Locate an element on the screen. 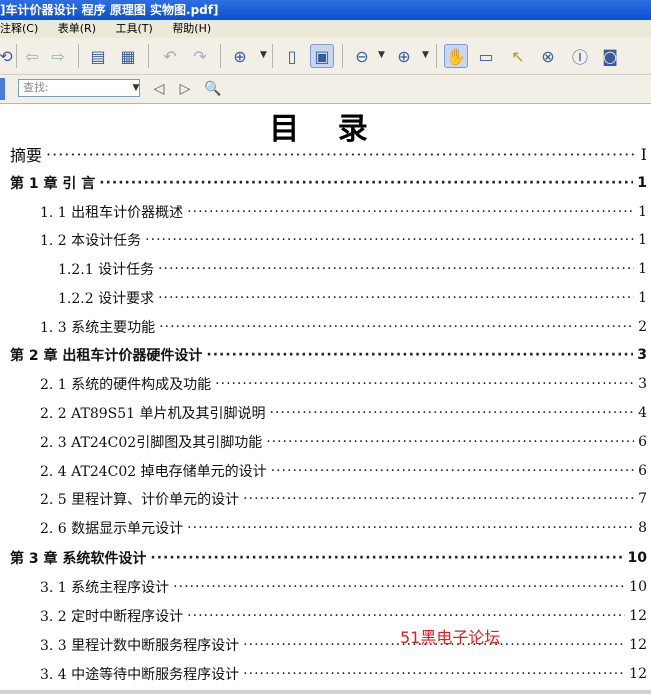  search-input: 查找: is located at coordinates (79, 88).